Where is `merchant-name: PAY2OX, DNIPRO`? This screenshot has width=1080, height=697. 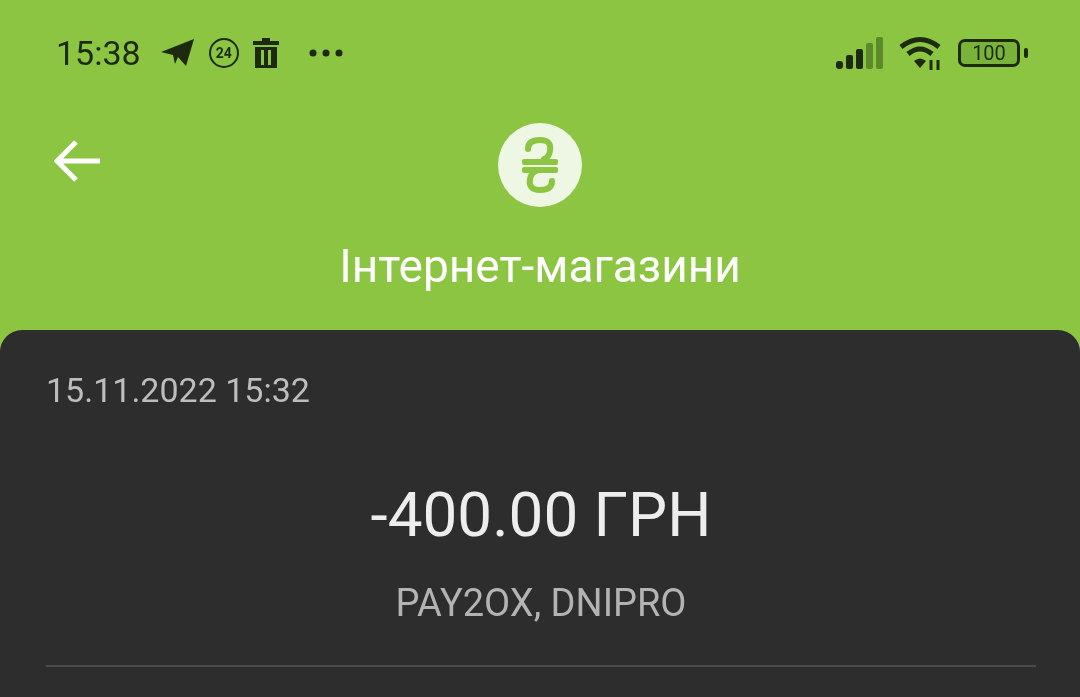
merchant-name: PAY2OX, DNIPRO is located at coordinates (541, 603).